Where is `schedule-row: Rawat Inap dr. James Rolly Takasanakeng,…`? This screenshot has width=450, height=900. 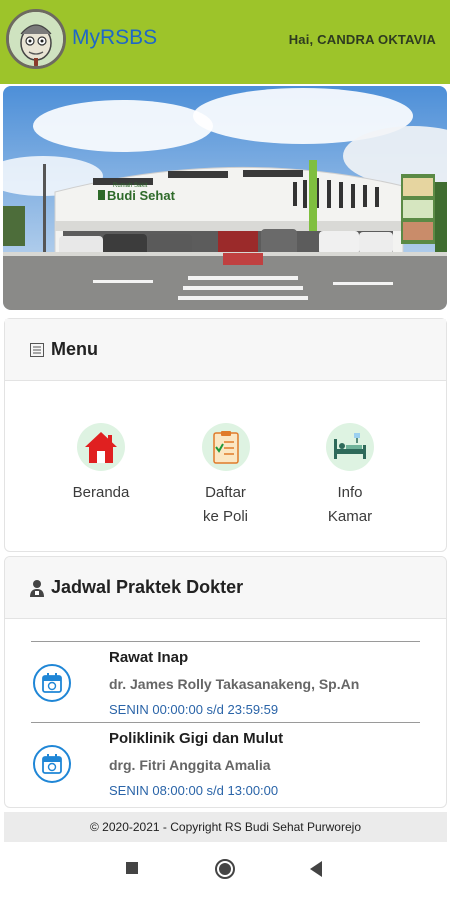 schedule-row: Rawat Inap dr. James Rolly Takasanakeng,… is located at coordinates (225, 681).